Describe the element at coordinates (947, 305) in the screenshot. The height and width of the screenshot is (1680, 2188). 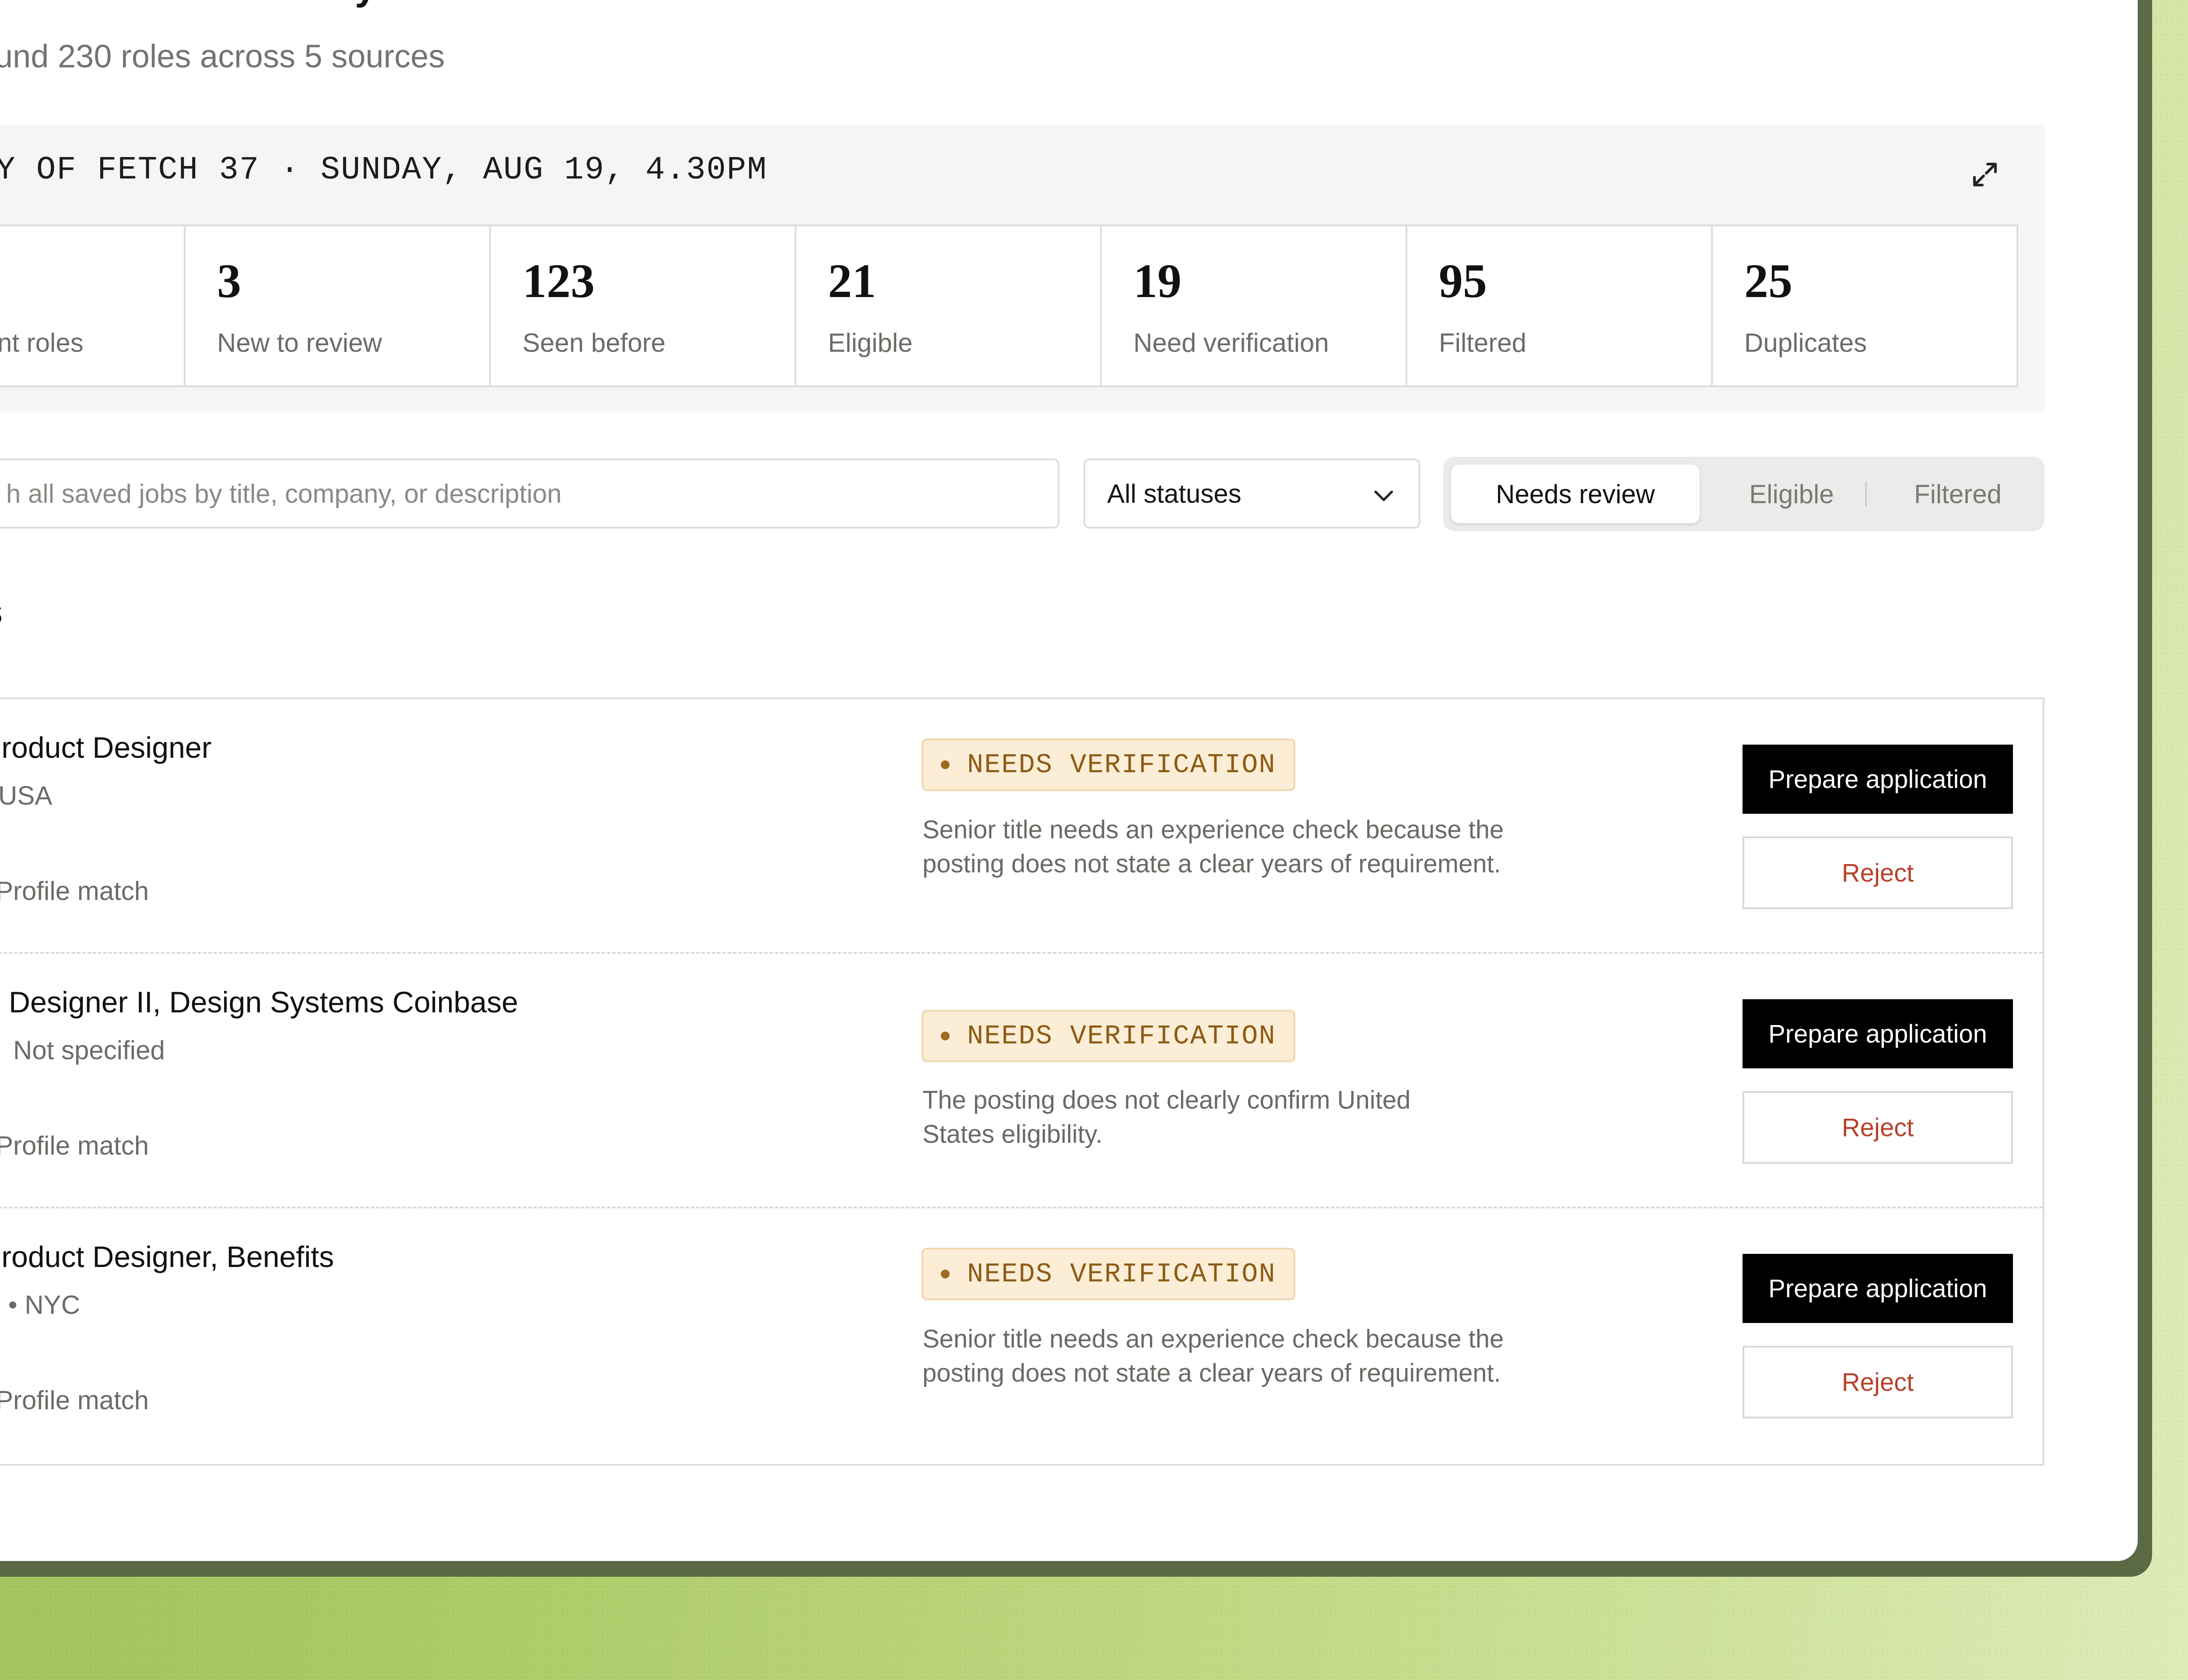
I see `stat-eligible: 21 Eligible` at that location.